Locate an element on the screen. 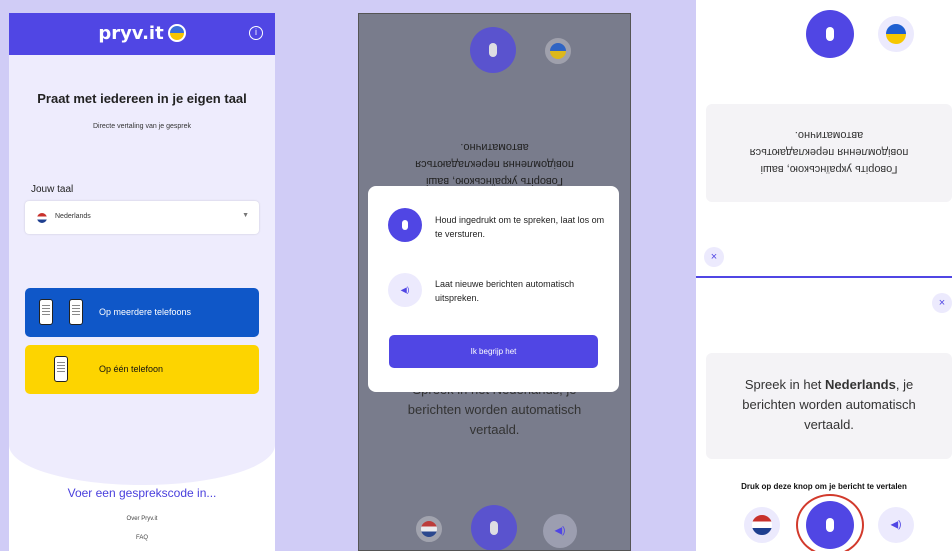 The height and width of the screenshot is (551, 952). info-icon: i is located at coordinates (256, 33).